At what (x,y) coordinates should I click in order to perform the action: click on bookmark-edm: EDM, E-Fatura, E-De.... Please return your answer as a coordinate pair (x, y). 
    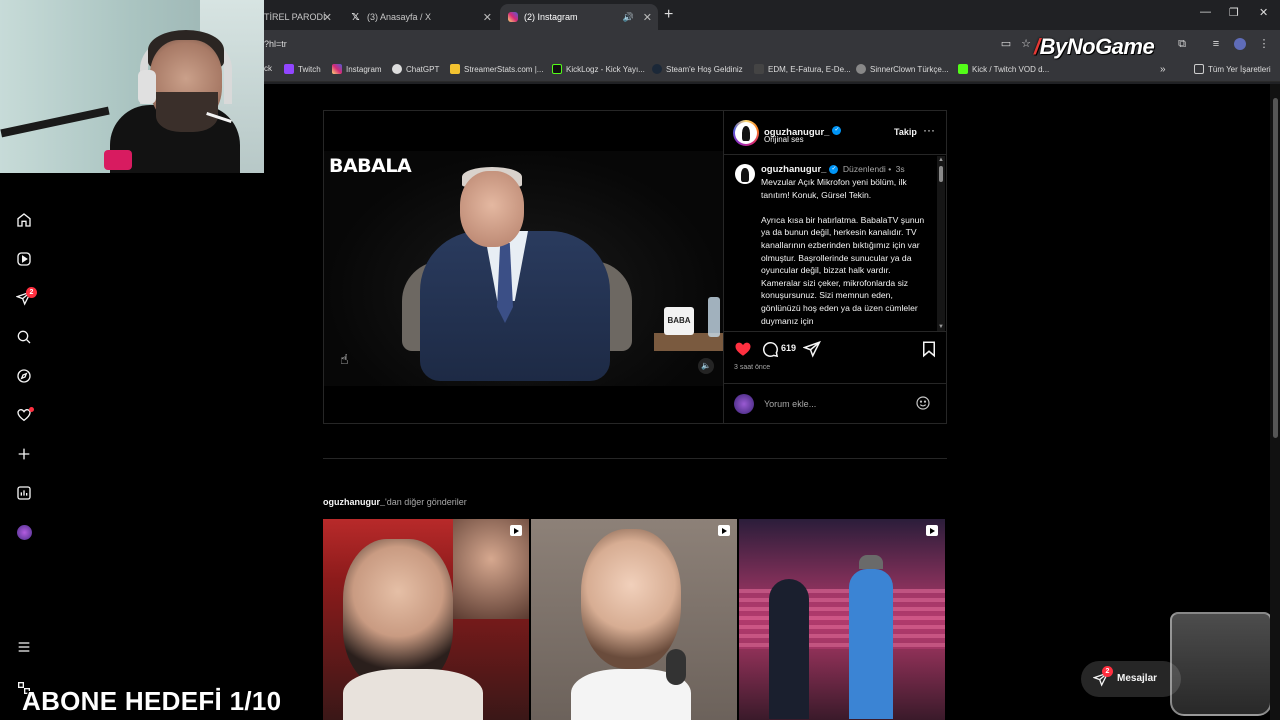
    Looking at the image, I should click on (802, 69).